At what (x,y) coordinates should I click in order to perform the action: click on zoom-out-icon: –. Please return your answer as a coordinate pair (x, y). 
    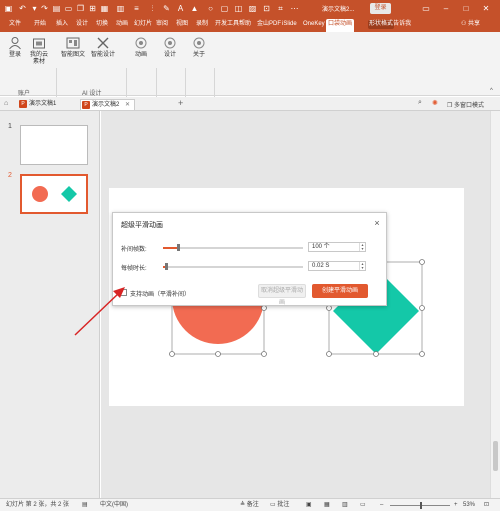
    Looking at the image, I should click on (381, 505).